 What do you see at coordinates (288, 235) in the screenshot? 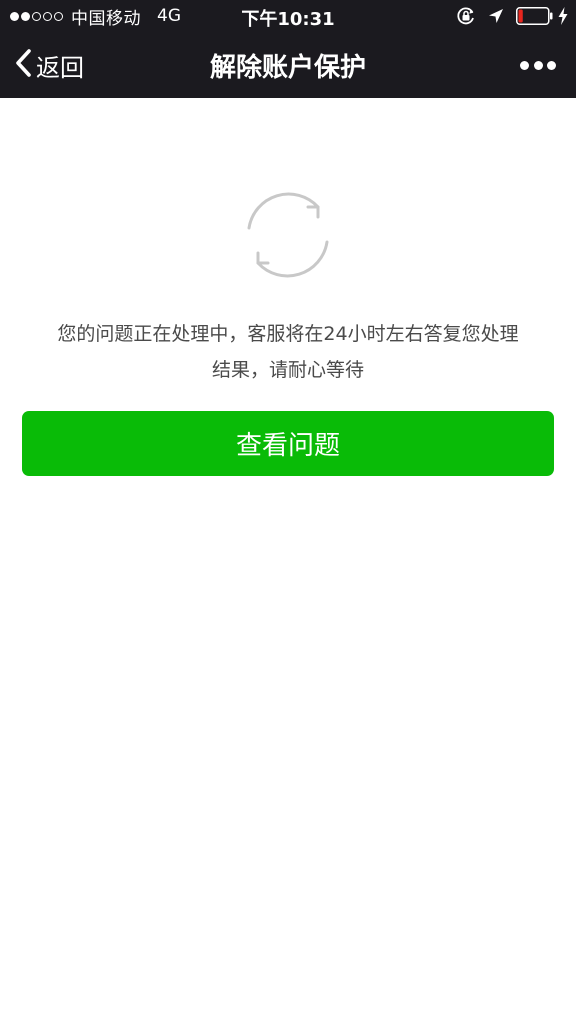
I see `refresh-icon` at bounding box center [288, 235].